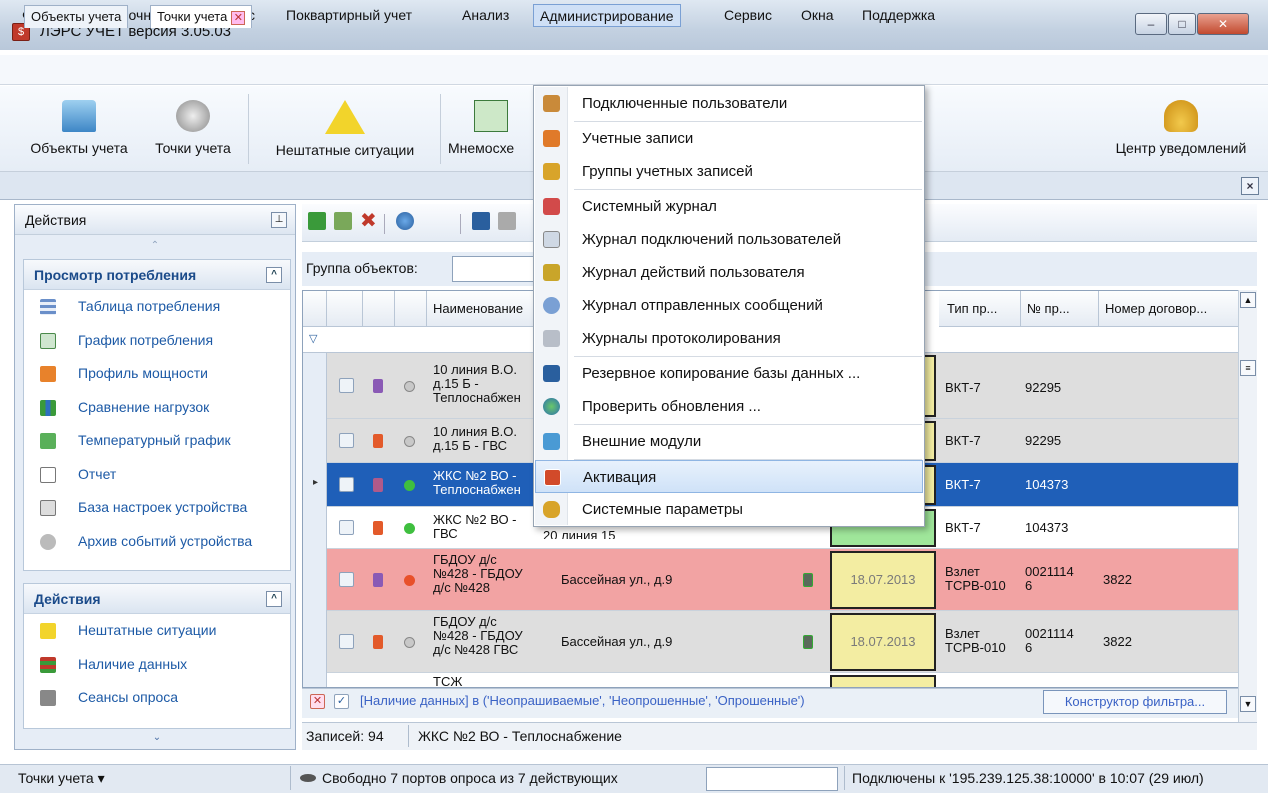 This screenshot has height=793, width=1268. I want to click on current-row-marker: ▸, so click(316, 482).